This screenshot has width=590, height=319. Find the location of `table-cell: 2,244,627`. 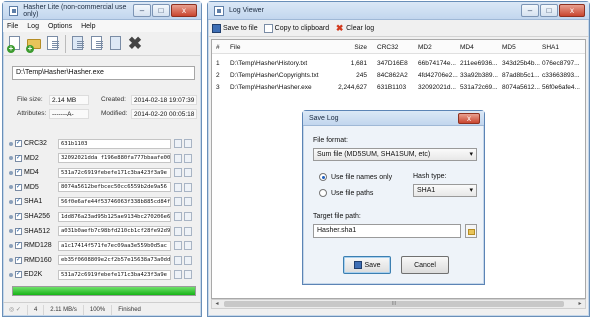

table-cell: 2,244,627 is located at coordinates (347, 87).